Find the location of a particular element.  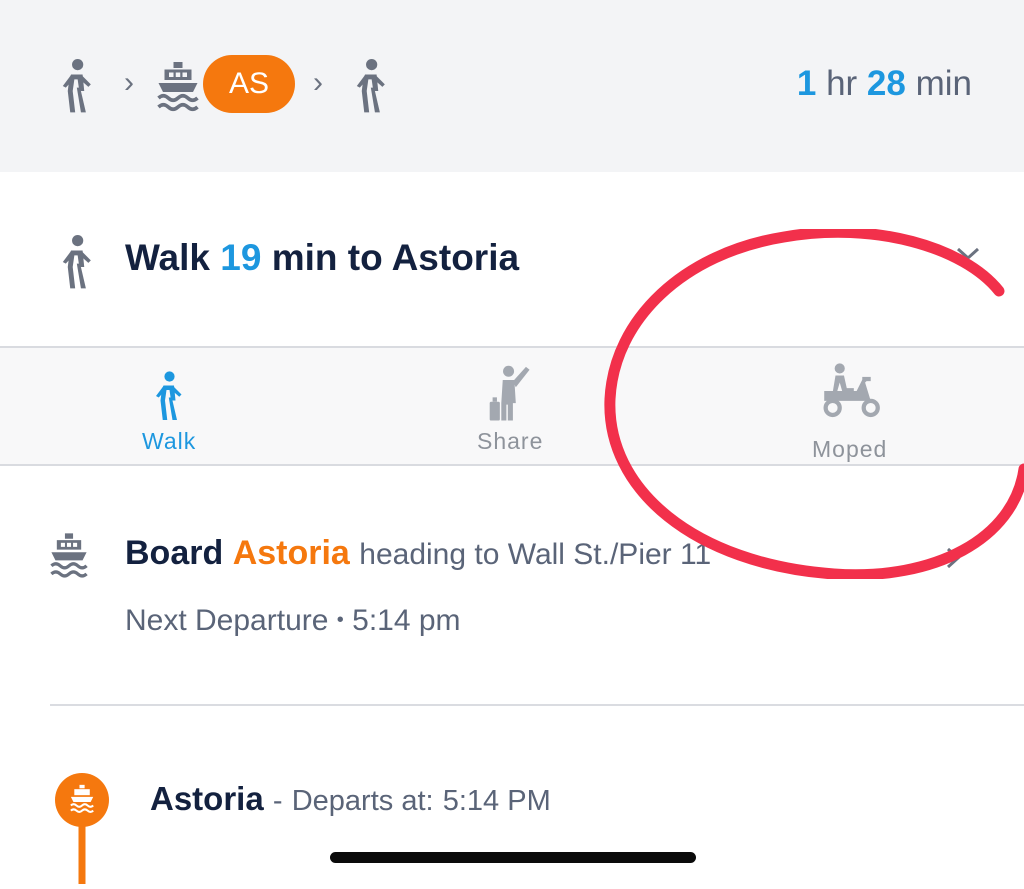

mode-option-walk: Walk is located at coordinates (170, 406).